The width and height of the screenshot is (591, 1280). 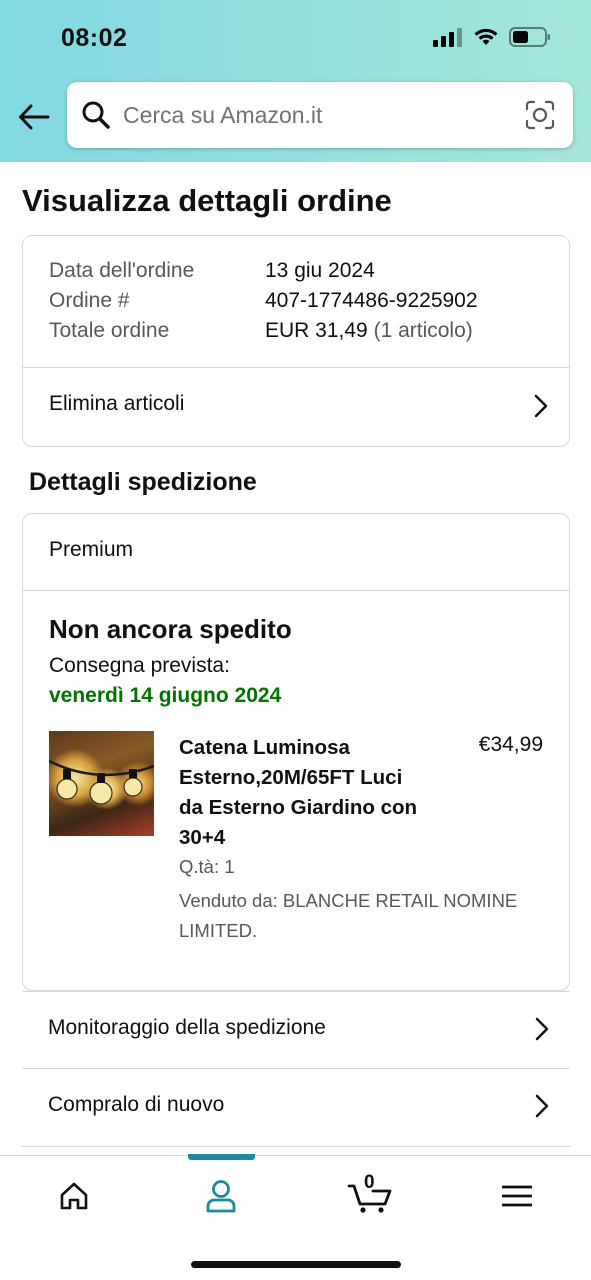 What do you see at coordinates (94, 38) in the screenshot?
I see `status-time: 08:02` at bounding box center [94, 38].